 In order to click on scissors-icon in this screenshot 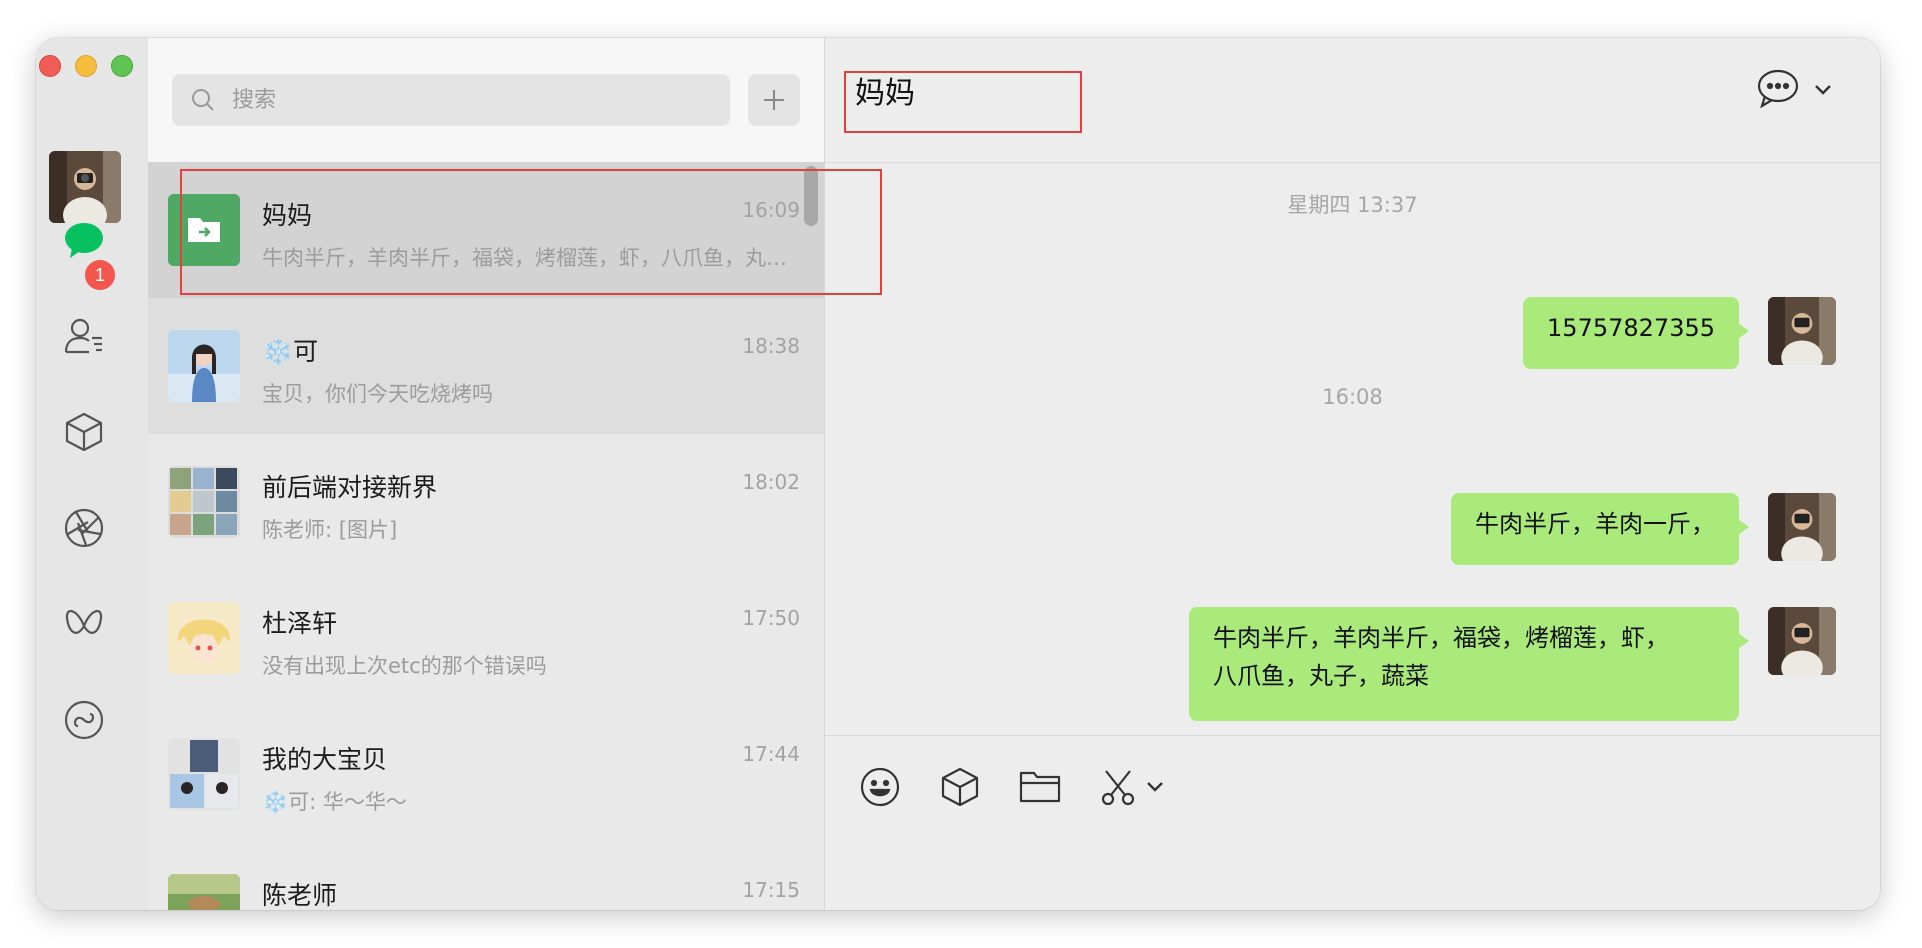, I will do `click(1118, 788)`.